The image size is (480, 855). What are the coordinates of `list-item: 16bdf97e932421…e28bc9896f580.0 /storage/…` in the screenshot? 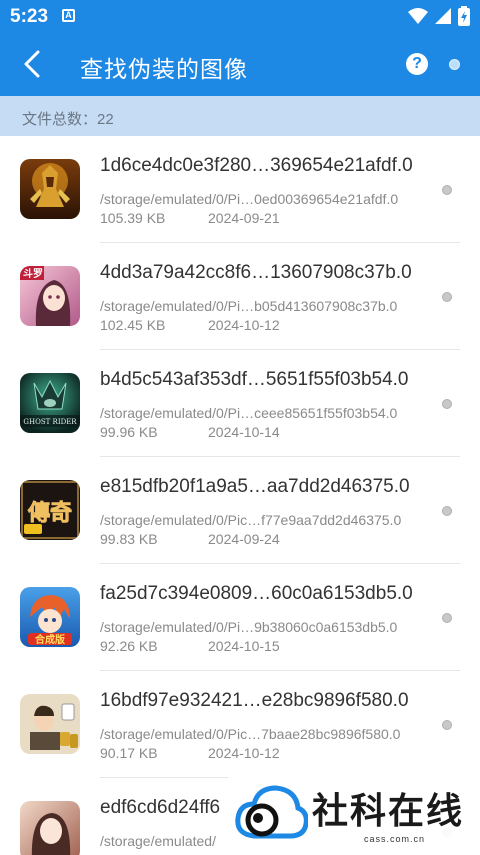 It's located at (240, 724).